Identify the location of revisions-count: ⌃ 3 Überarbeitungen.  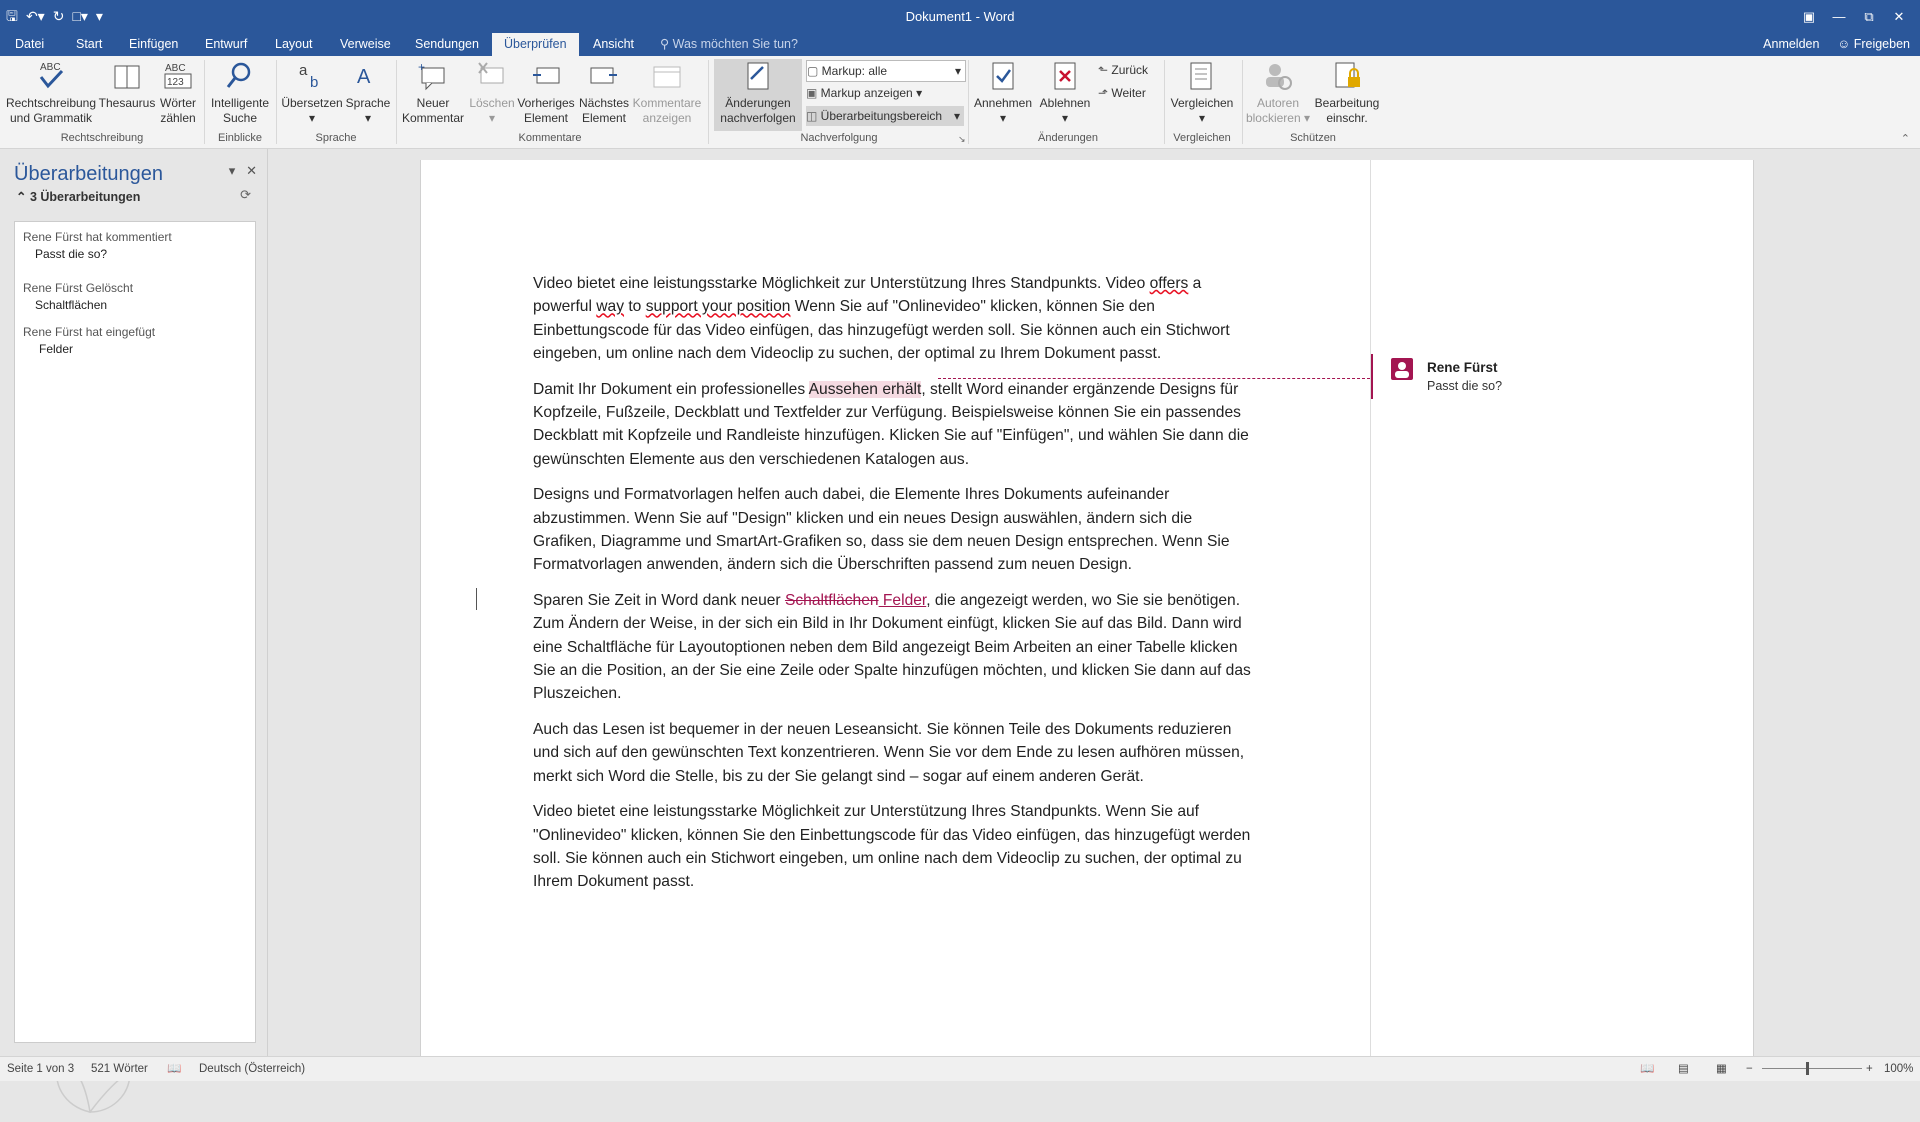
(78, 196).